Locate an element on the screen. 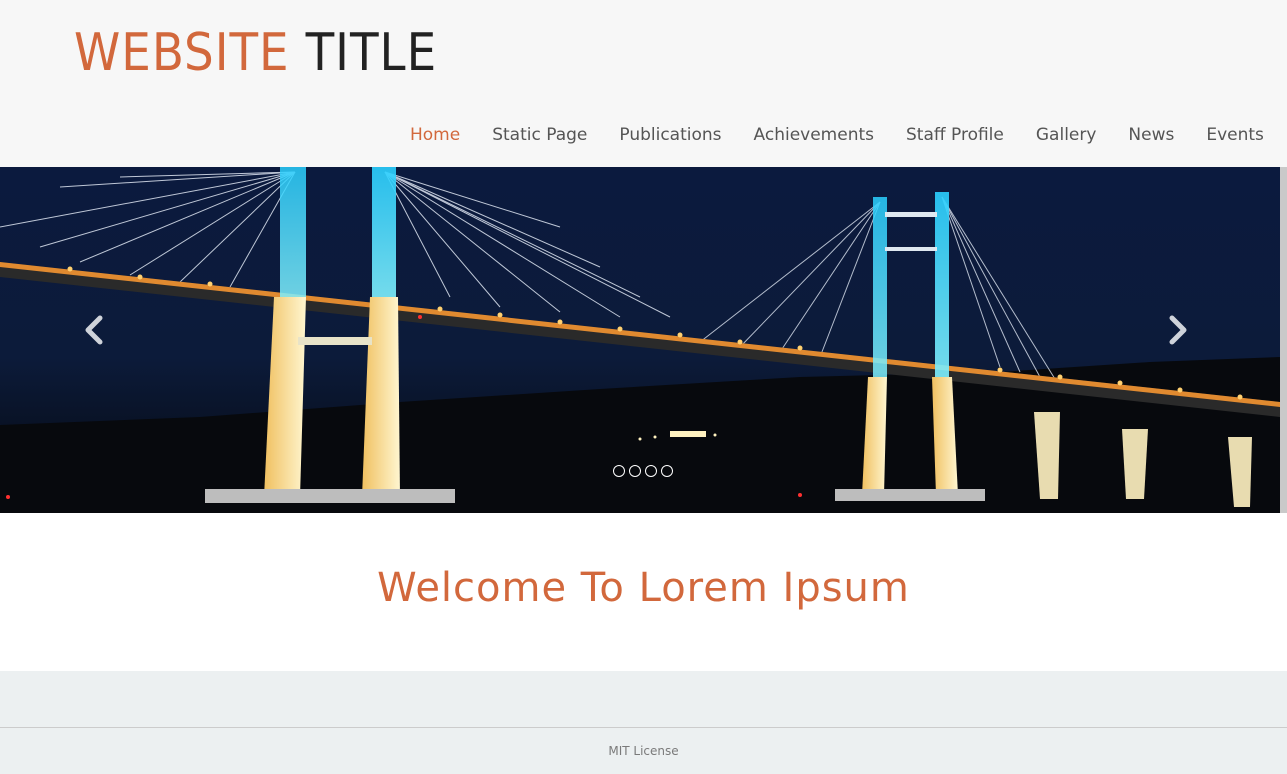 The image size is (1287, 774). nav-item-gallery: Gallery is located at coordinates (1066, 135).